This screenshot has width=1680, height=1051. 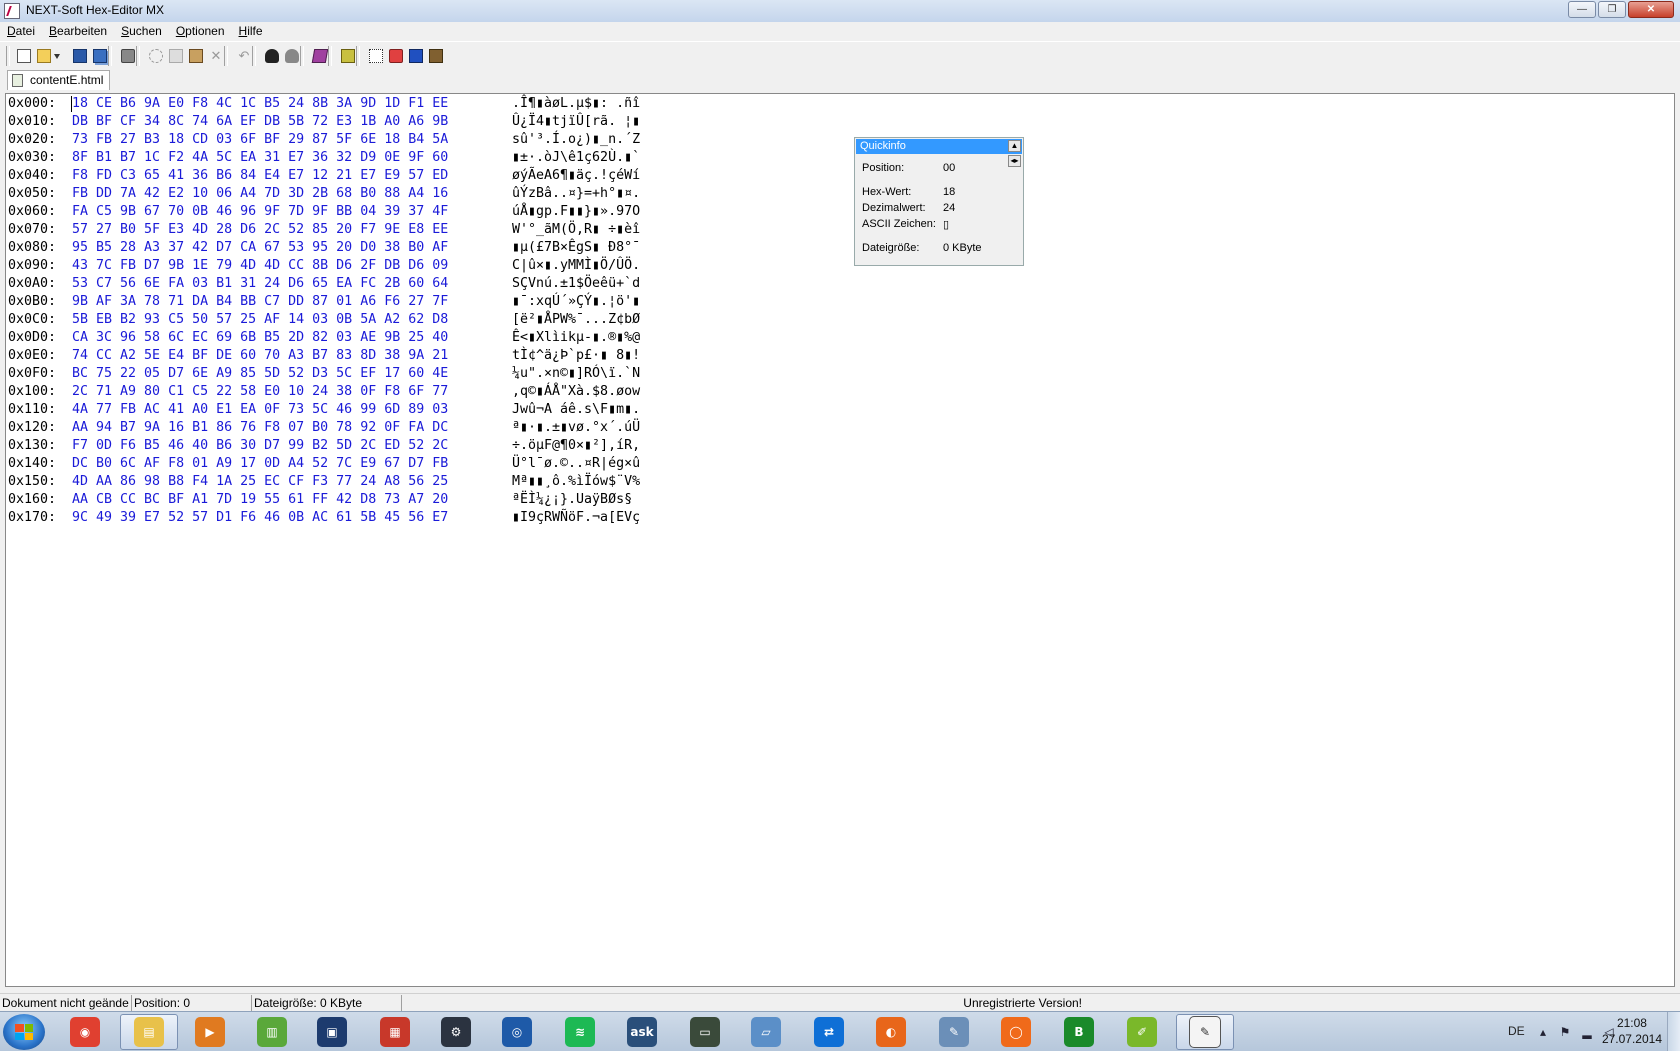 I want to click on collapse-up-icon: ▲, so click(x=1014, y=146).